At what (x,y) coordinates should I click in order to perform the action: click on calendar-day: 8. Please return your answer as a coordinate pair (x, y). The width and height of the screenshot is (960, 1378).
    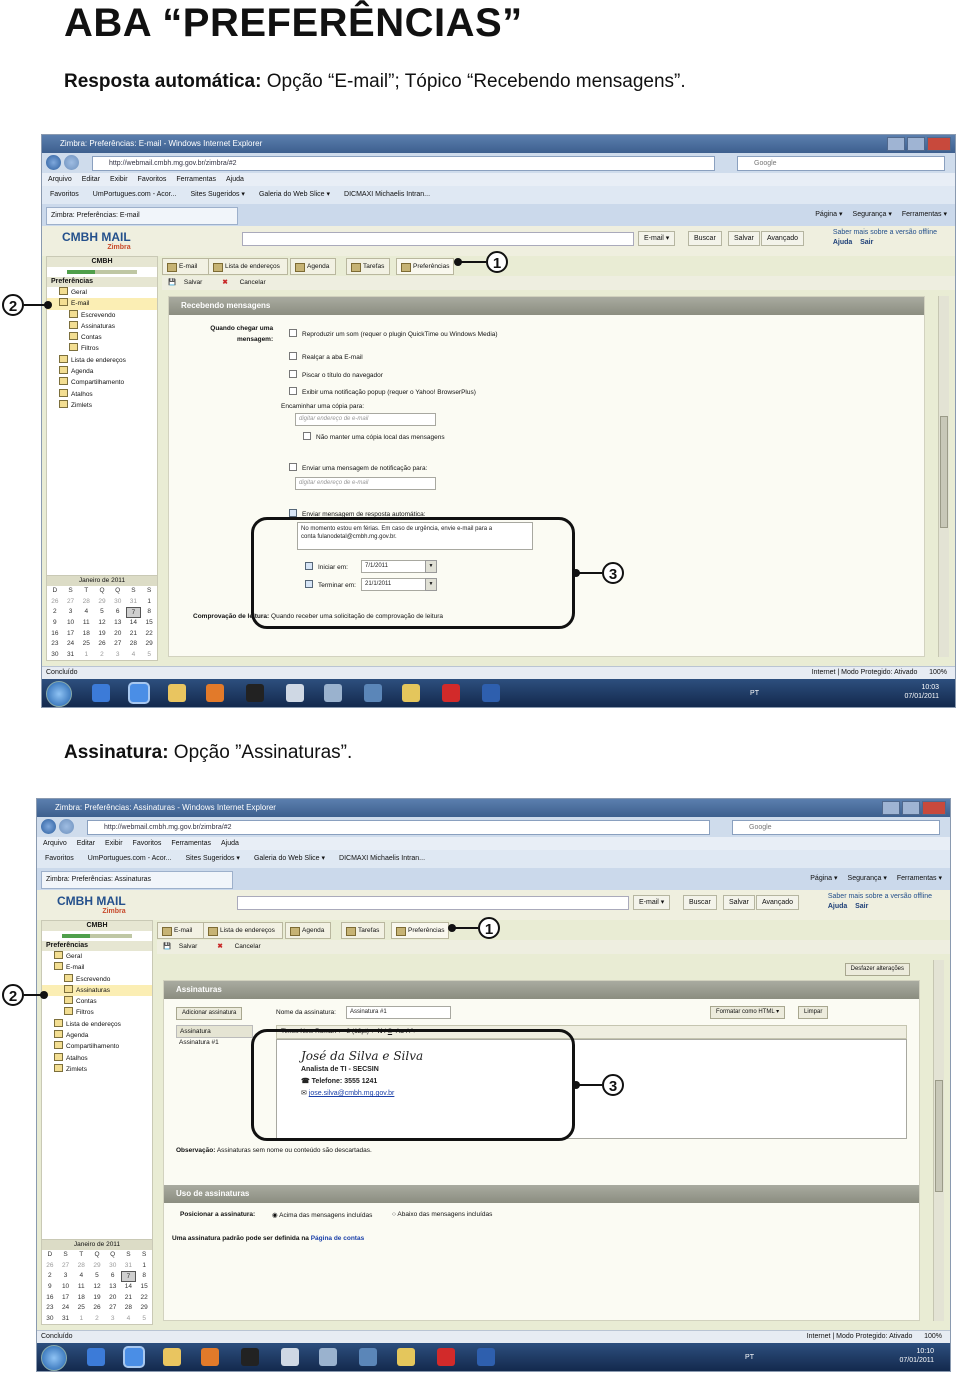
    Looking at the image, I should click on (144, 1276).